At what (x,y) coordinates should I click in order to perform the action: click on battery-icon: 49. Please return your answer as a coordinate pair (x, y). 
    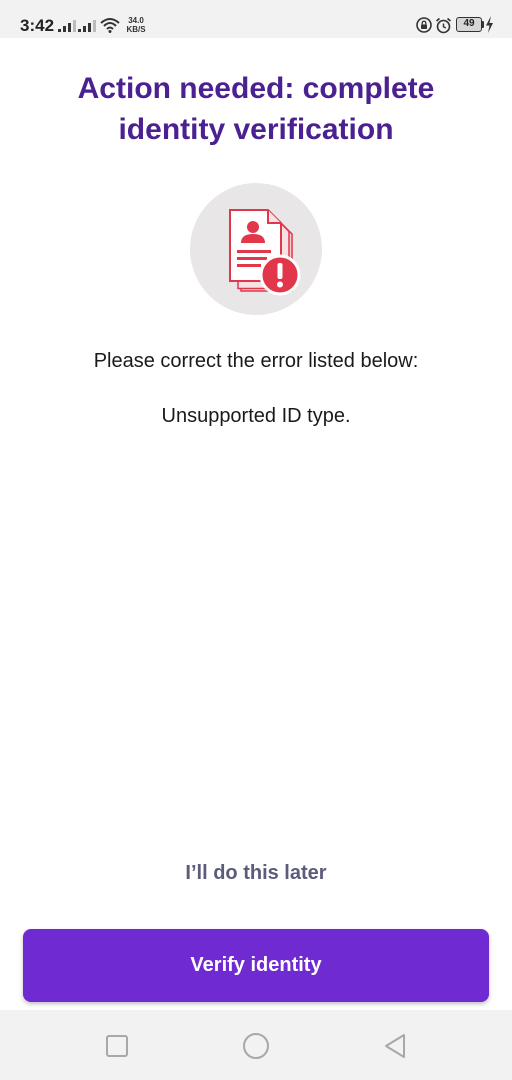
    Looking at the image, I should click on (469, 24).